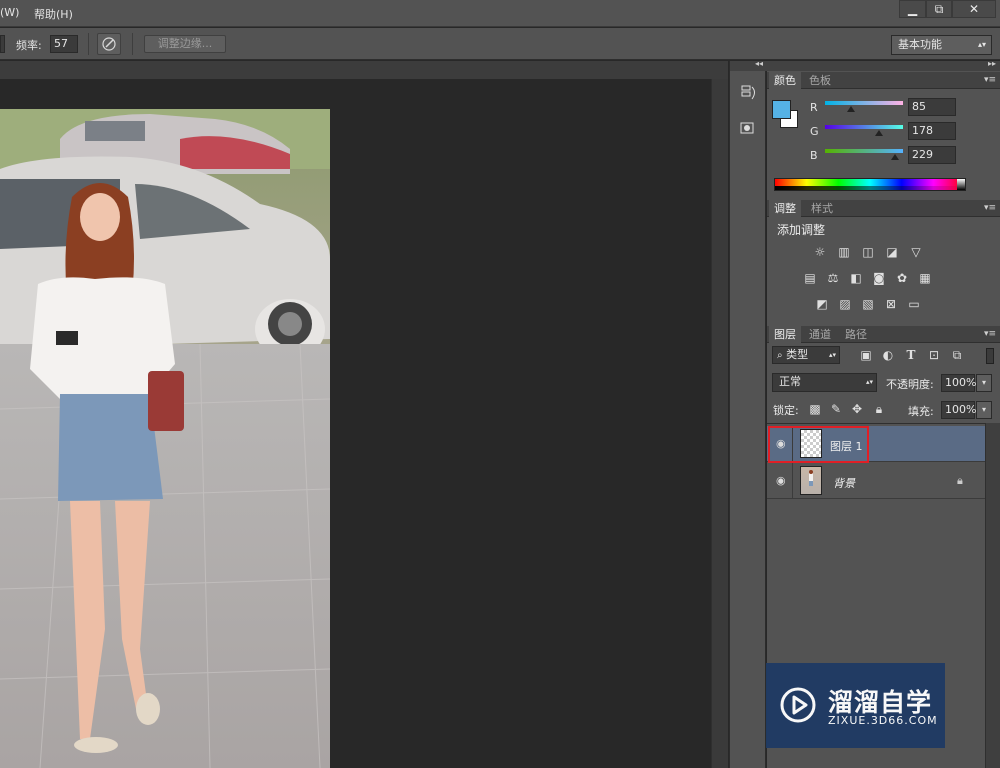 This screenshot has width=1000, height=768. What do you see at coordinates (785, 334) in the screenshot?
I see `tab-layers: 图层` at bounding box center [785, 334].